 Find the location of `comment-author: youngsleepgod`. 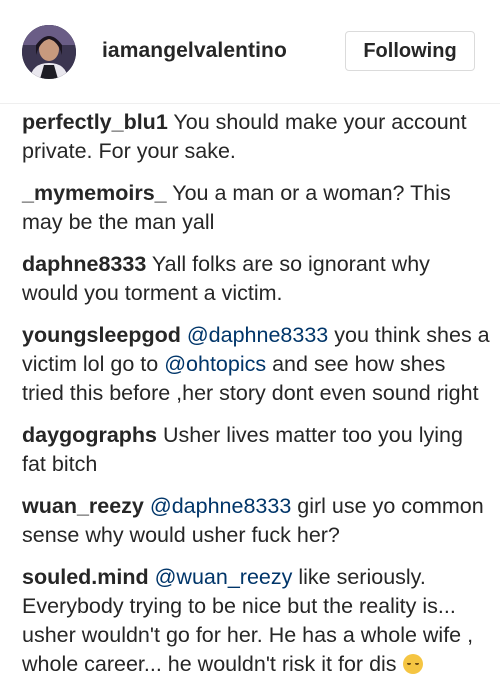

comment-author: youngsleepgod is located at coordinates (101, 335).